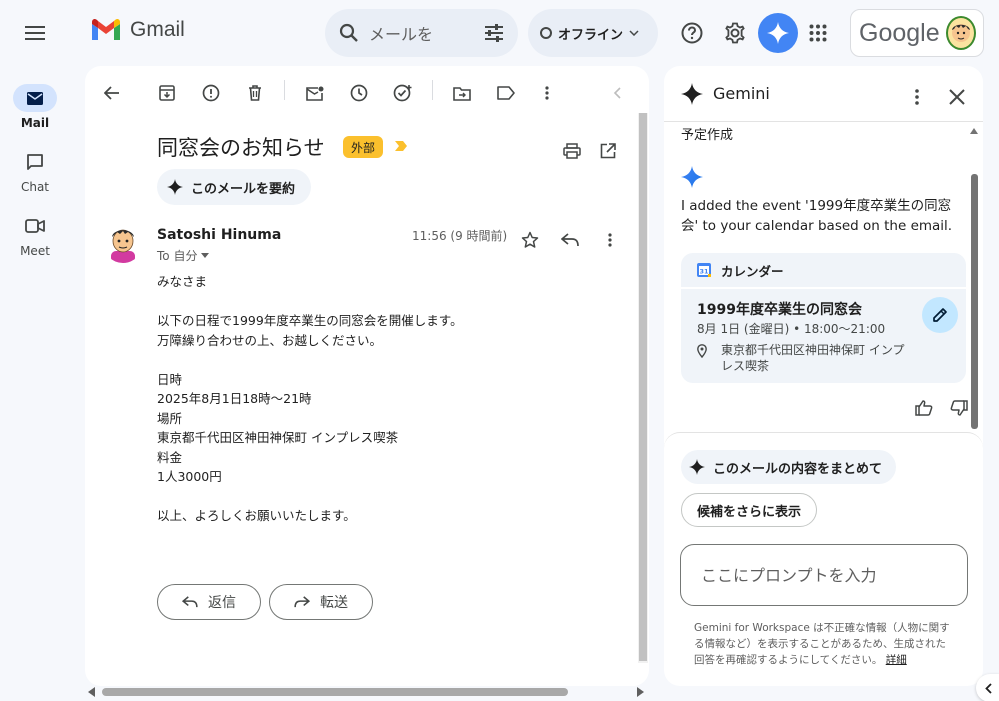 The width and height of the screenshot is (999, 701). Describe the element at coordinates (462, 93) in the screenshot. I see `move-to-button` at that location.